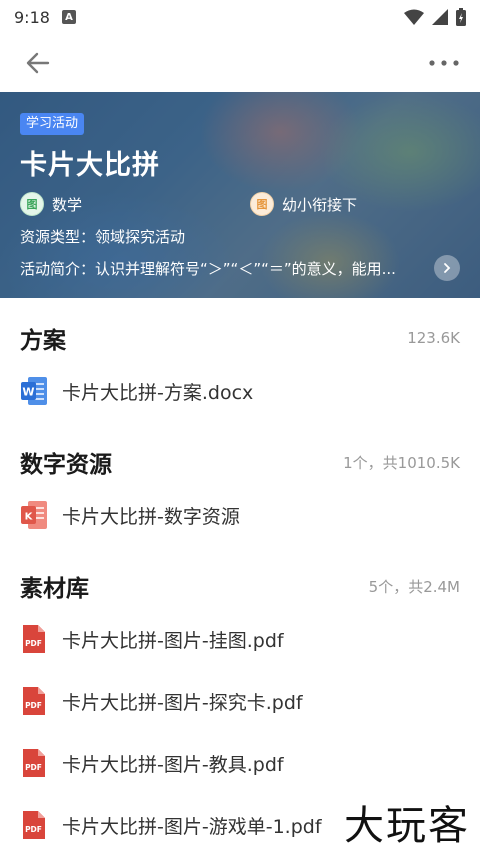 The width and height of the screenshot is (480, 855). I want to click on app-header, so click(240, 63).